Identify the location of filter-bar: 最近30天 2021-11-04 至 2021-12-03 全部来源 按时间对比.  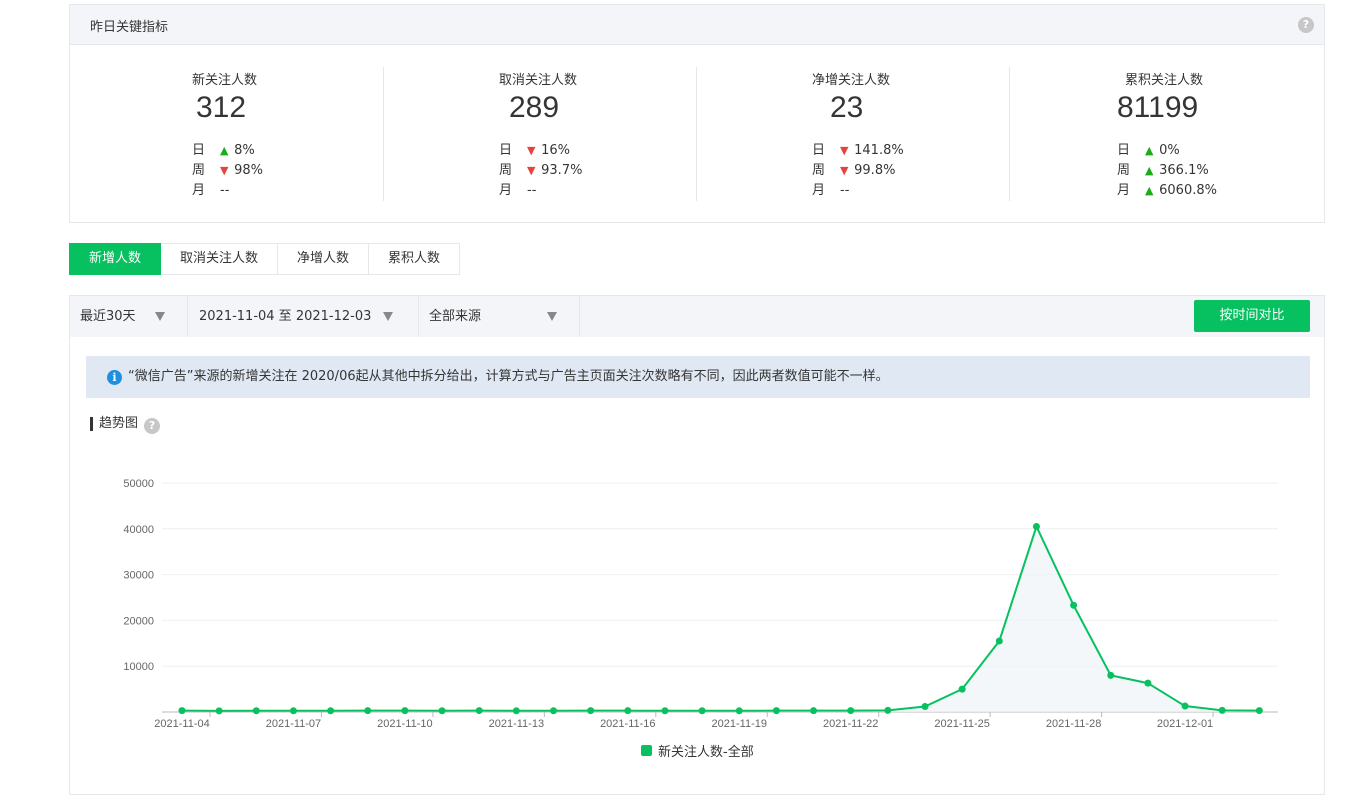
(697, 316).